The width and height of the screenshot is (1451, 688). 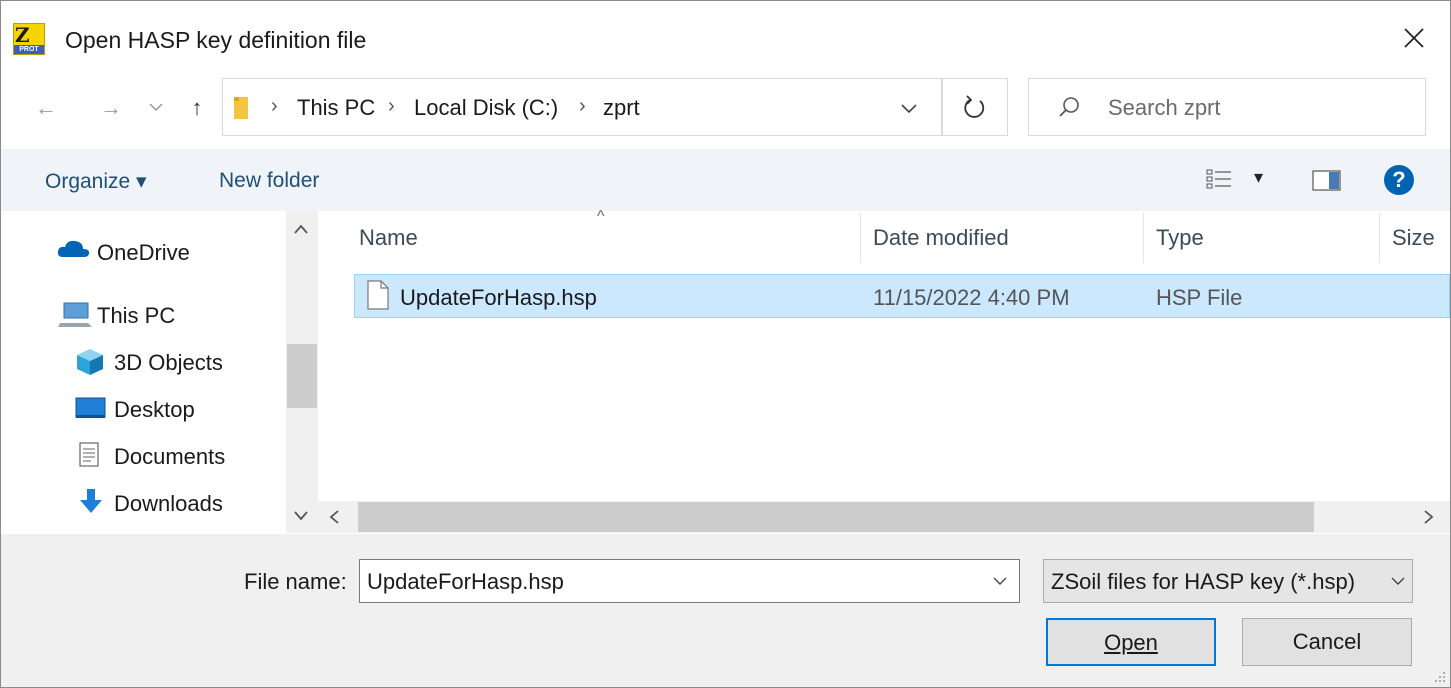 I want to click on sidebar-item-downloads: Downloads, so click(x=168, y=504).